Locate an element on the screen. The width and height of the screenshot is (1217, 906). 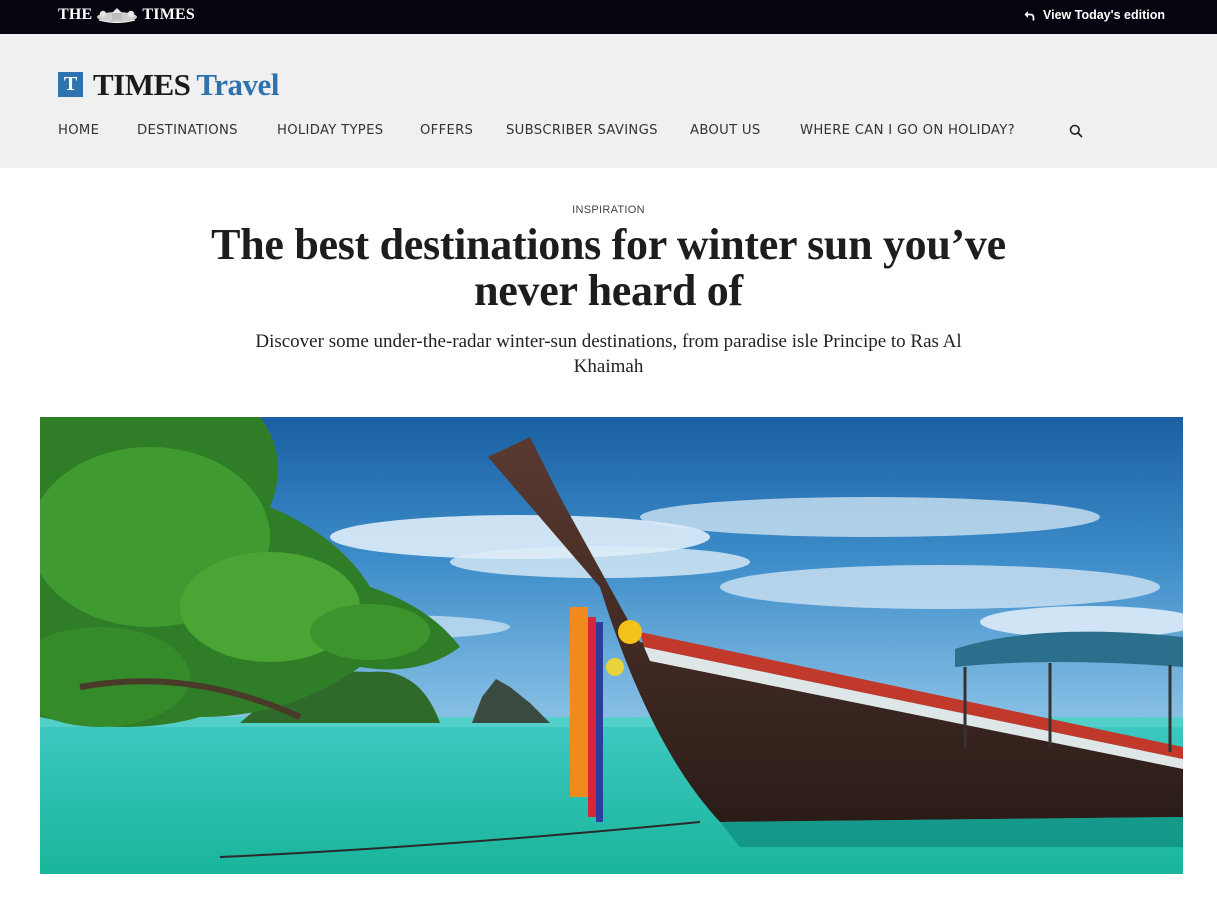
logo-badge: T is located at coordinates (70, 84).